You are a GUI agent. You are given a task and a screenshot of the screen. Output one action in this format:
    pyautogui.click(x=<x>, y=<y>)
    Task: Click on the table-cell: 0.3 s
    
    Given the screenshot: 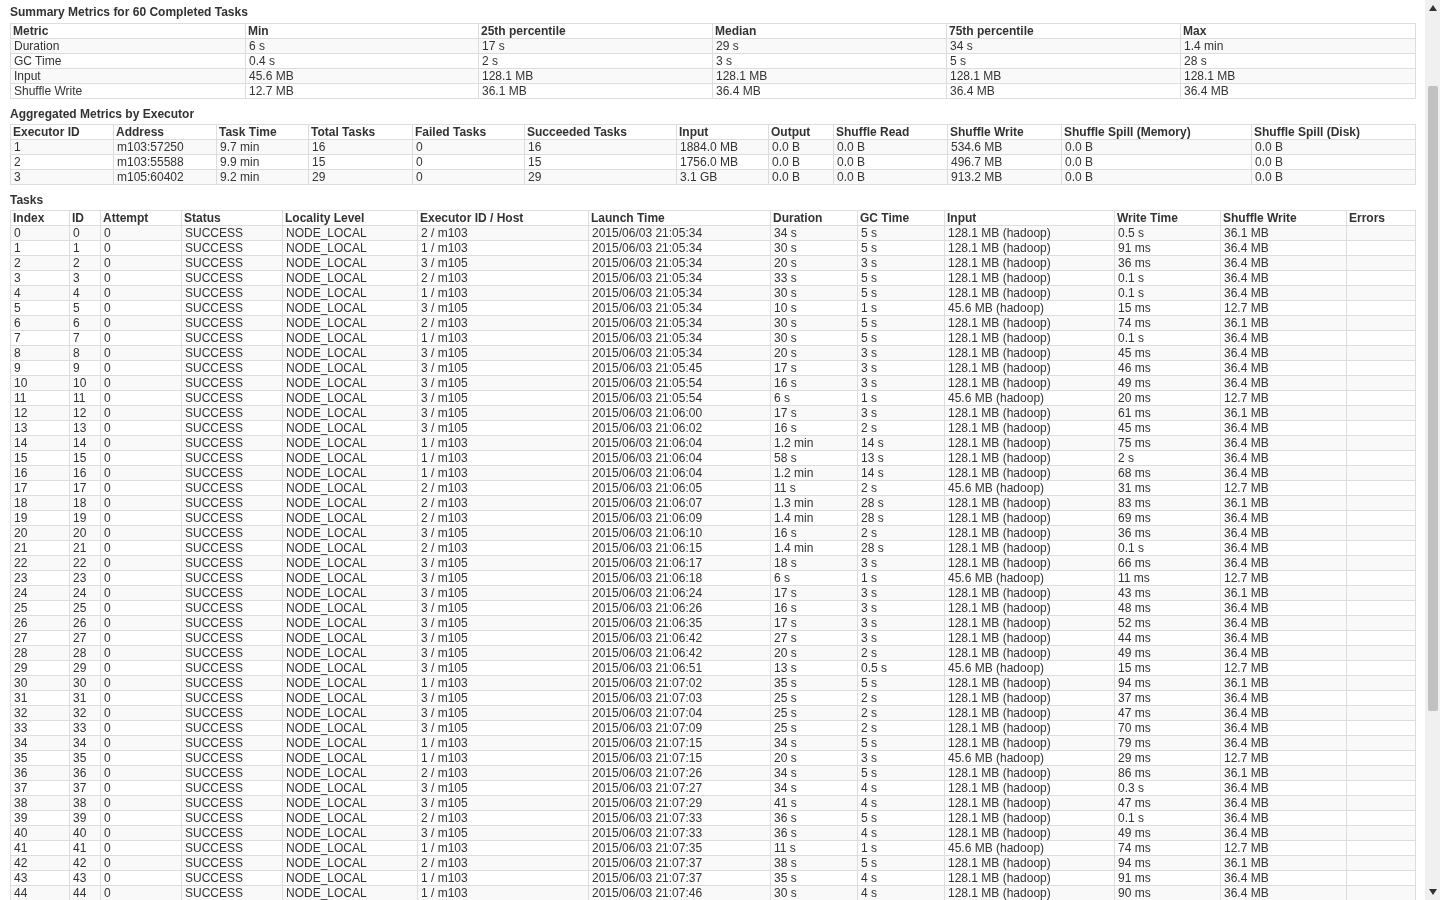 What is the action you would take?
    pyautogui.click(x=1131, y=788)
    